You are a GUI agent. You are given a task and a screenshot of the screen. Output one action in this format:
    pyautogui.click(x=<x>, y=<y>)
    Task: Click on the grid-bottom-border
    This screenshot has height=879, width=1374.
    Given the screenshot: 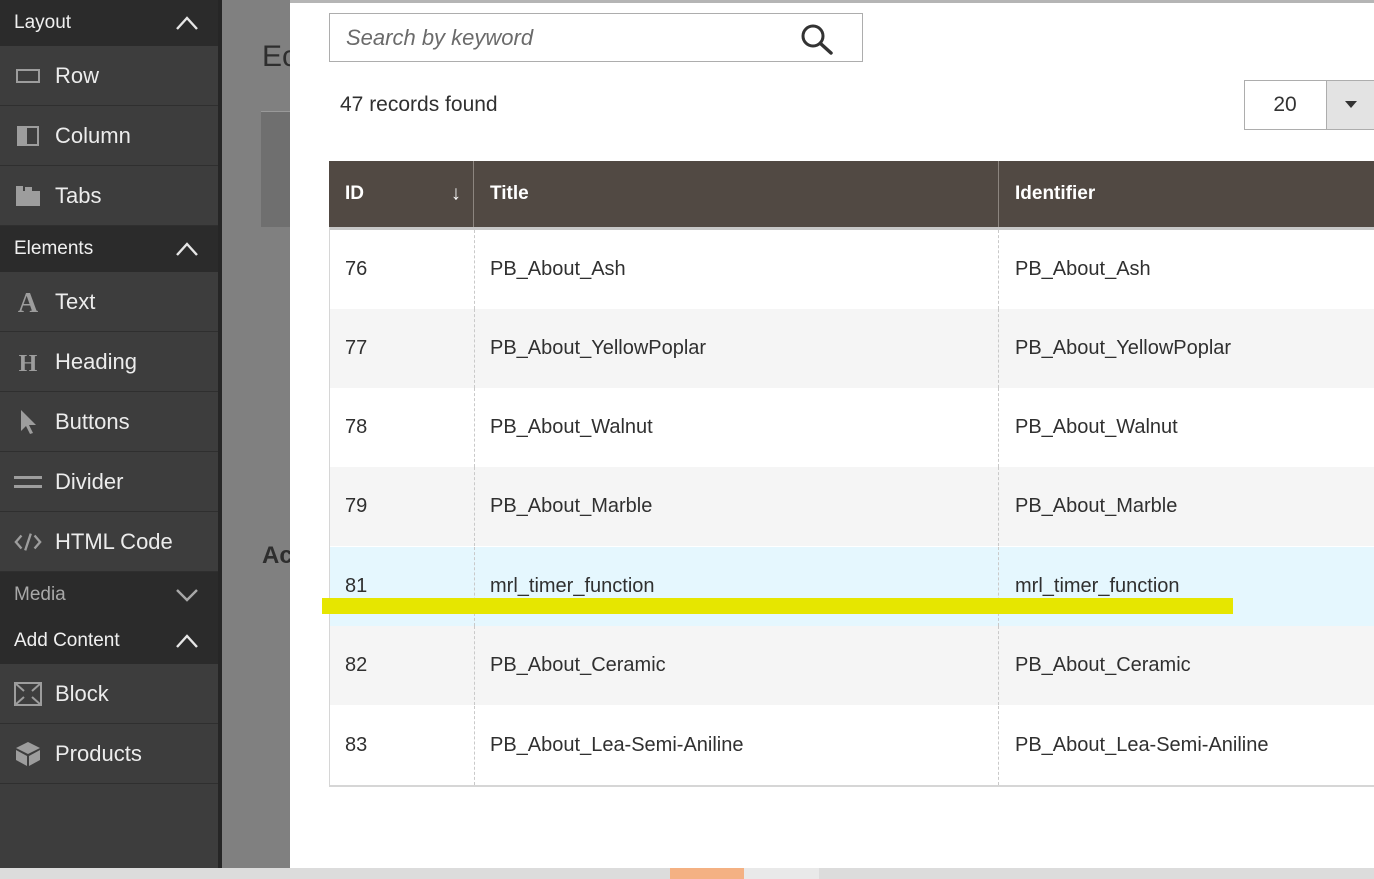 What is the action you would take?
    pyautogui.click(x=851, y=786)
    